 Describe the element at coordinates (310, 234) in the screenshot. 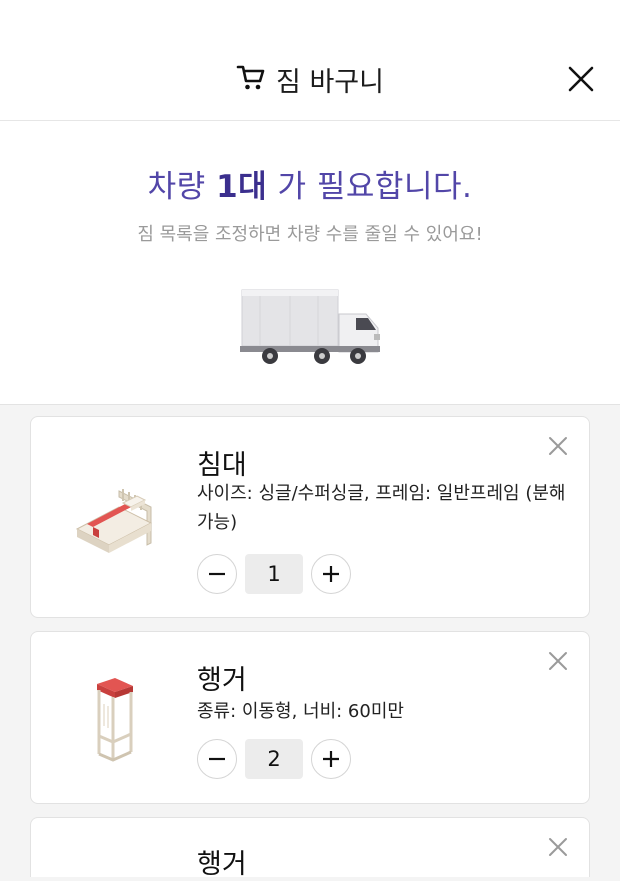

I see `vehicle-subline: 짐 목록을 조정하면 차량 수를 줄일 수 있어요!` at that location.